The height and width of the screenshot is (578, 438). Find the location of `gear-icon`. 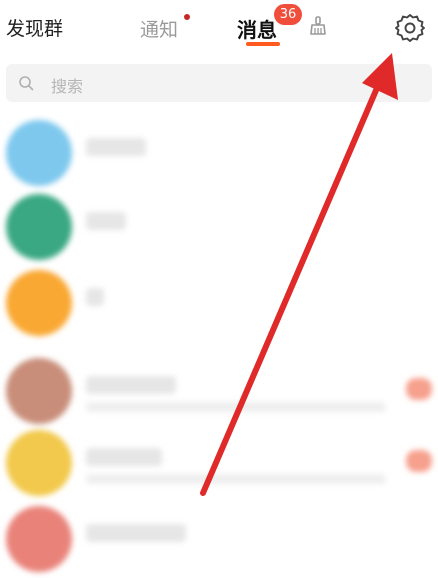

gear-icon is located at coordinates (410, 28).